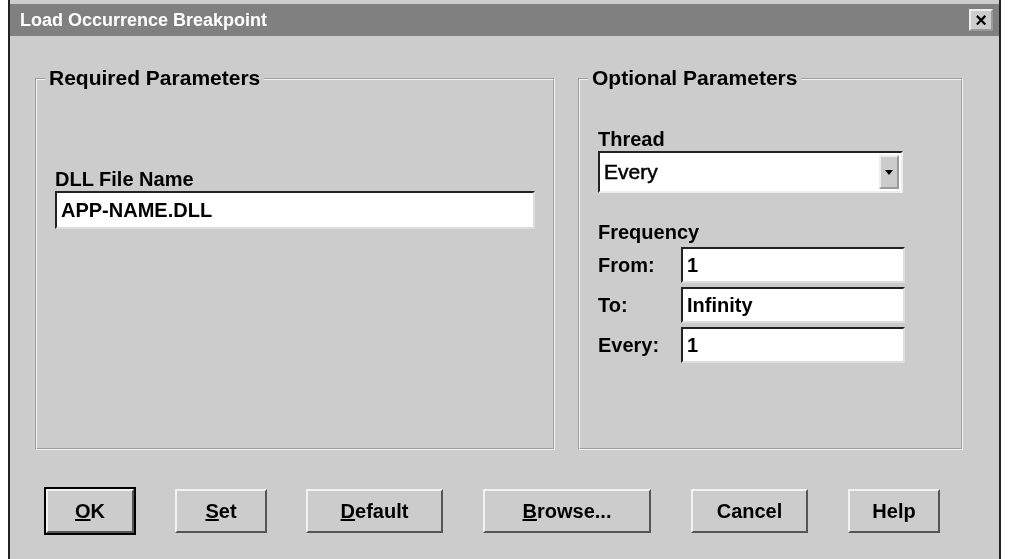 The image size is (1009, 559). What do you see at coordinates (627, 265) in the screenshot?
I see `field-label: From:` at bounding box center [627, 265].